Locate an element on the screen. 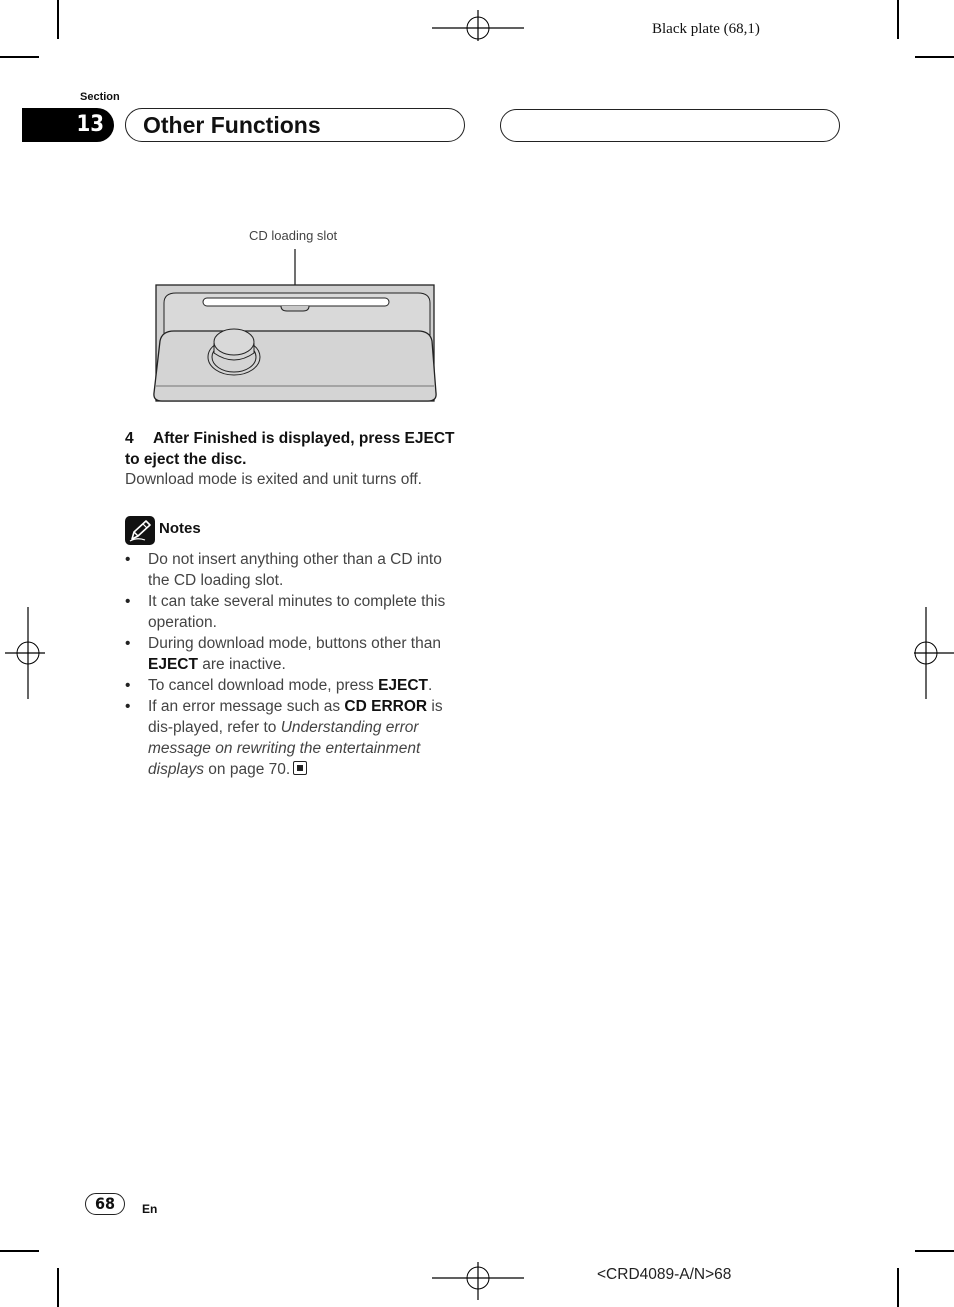 The height and width of the screenshot is (1307, 954). cd-slot is located at coordinates (296, 302).